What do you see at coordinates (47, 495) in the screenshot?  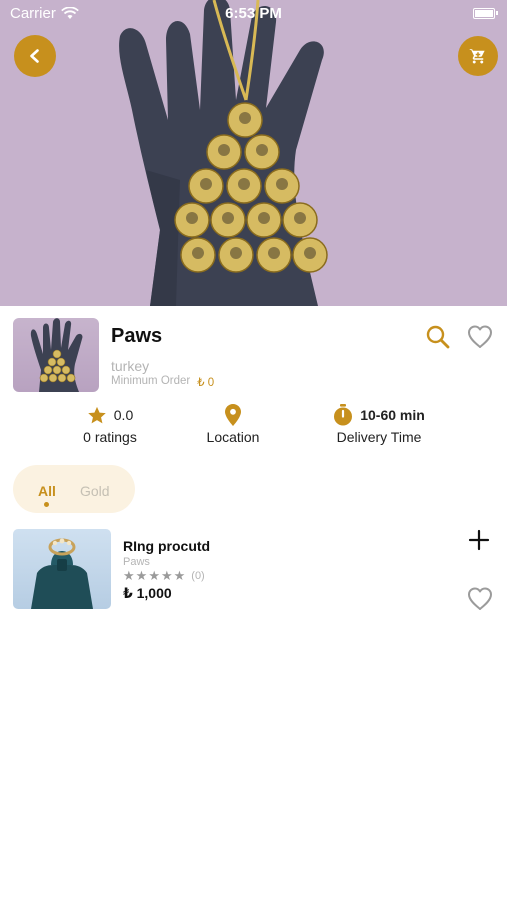 I see `tab-all: All` at bounding box center [47, 495].